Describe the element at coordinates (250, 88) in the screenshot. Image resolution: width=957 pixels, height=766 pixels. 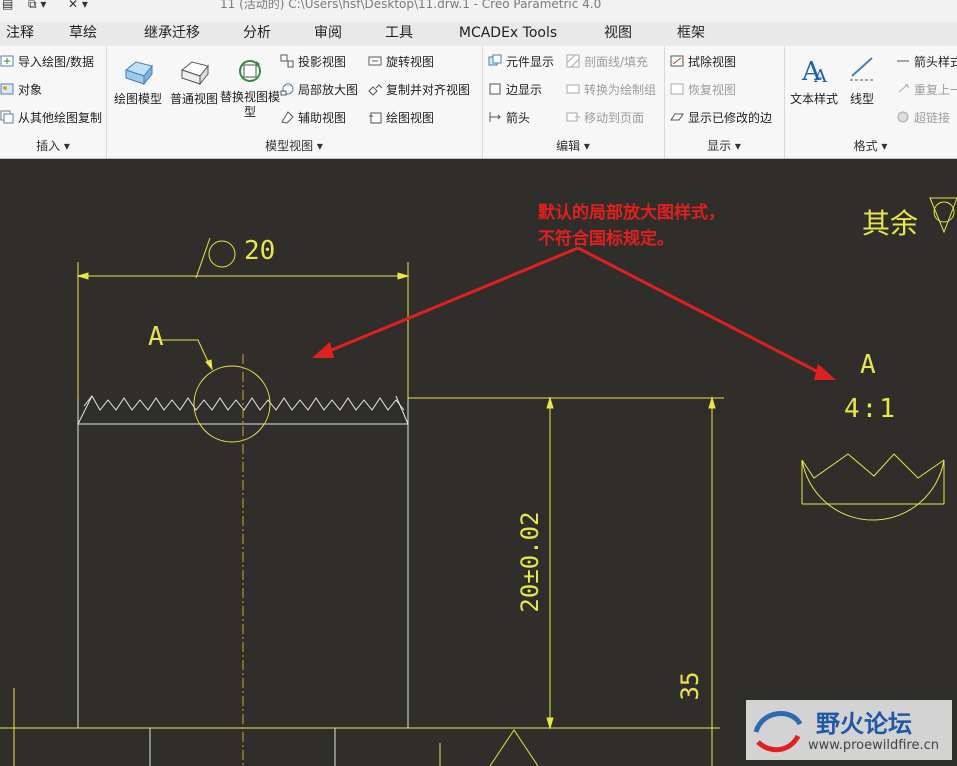
I see `replace-view-model-button: 替换视图模型` at that location.